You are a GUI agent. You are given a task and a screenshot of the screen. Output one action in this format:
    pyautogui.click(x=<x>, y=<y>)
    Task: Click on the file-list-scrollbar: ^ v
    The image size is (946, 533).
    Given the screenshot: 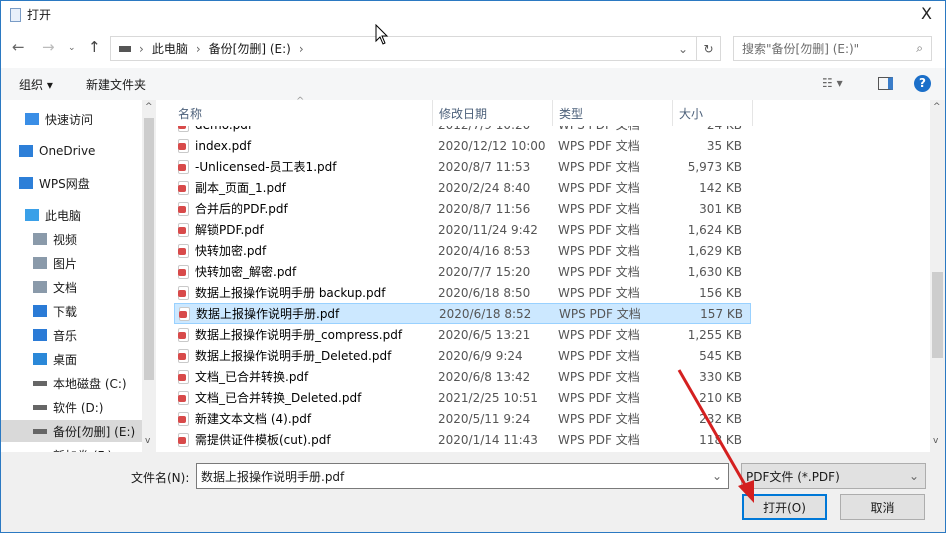 What is the action you would take?
    pyautogui.click(x=937, y=276)
    